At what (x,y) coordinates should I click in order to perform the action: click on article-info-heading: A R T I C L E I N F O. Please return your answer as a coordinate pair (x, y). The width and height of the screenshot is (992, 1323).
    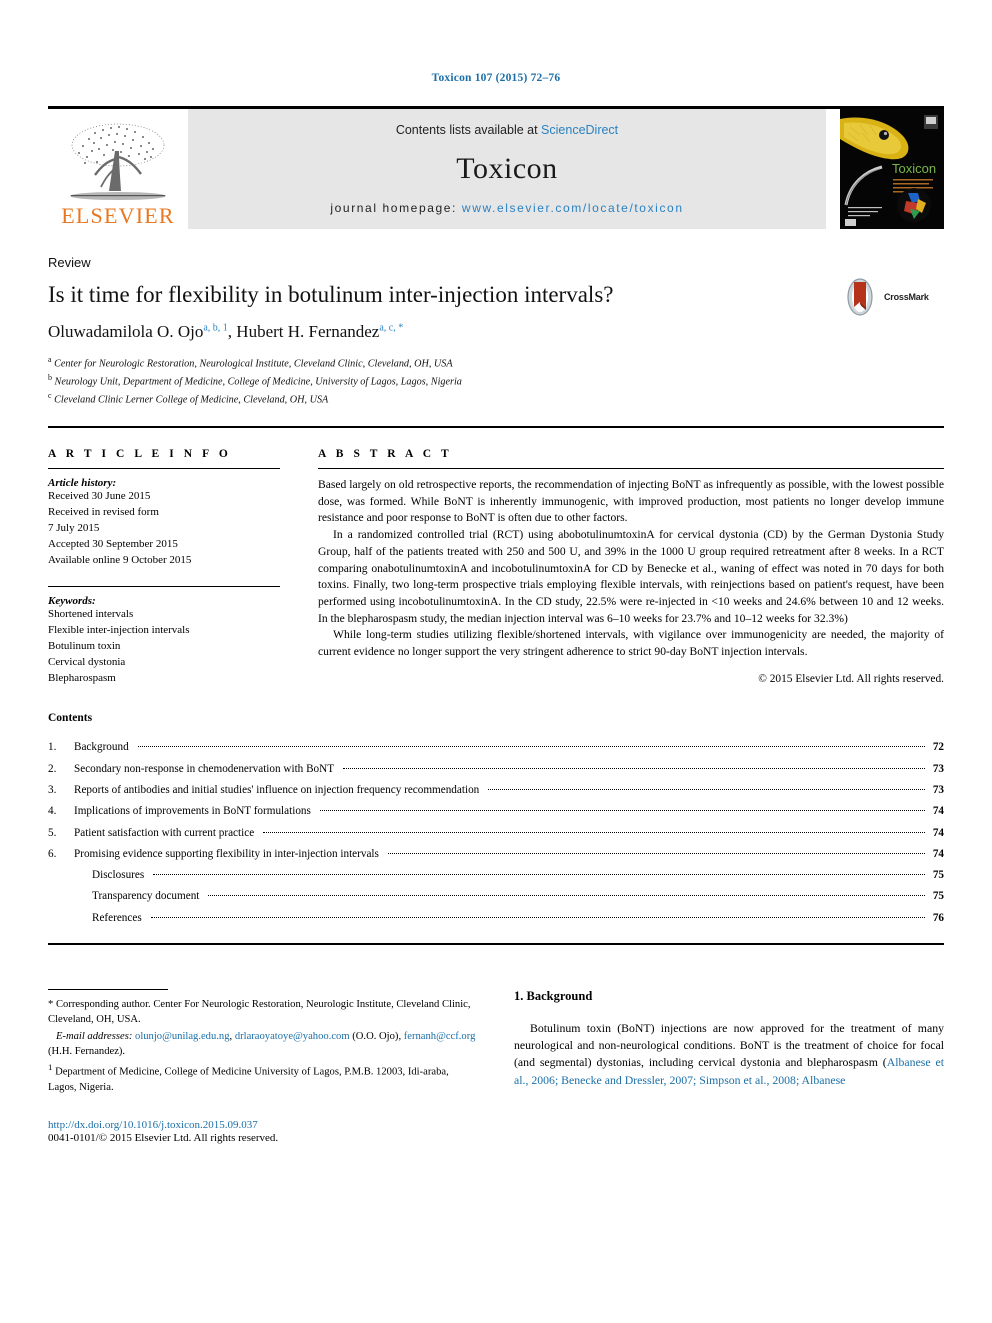
    Looking at the image, I should click on (140, 454).